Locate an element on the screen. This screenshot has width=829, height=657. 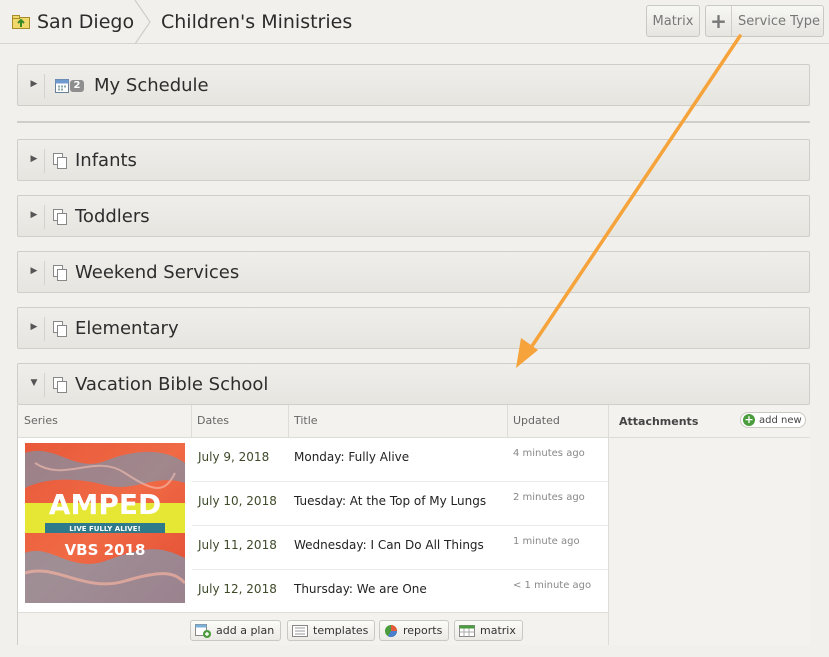
add-plan-button: add a plan is located at coordinates (236, 630).